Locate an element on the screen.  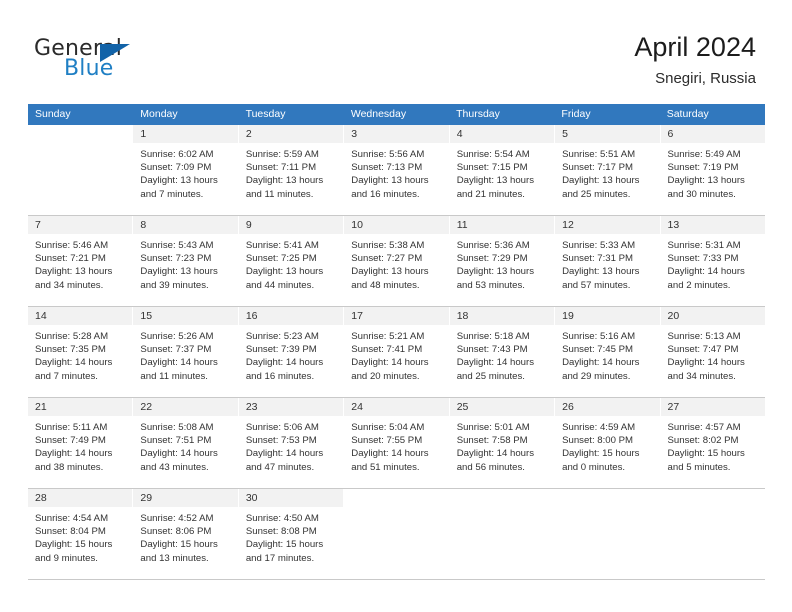
day-number-bar is located at coordinates (502, 498).